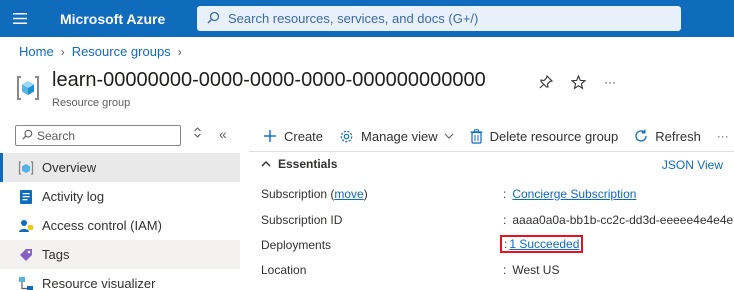 The image size is (734, 290). I want to click on subscription-label-text: Subscription, so click(294, 194).